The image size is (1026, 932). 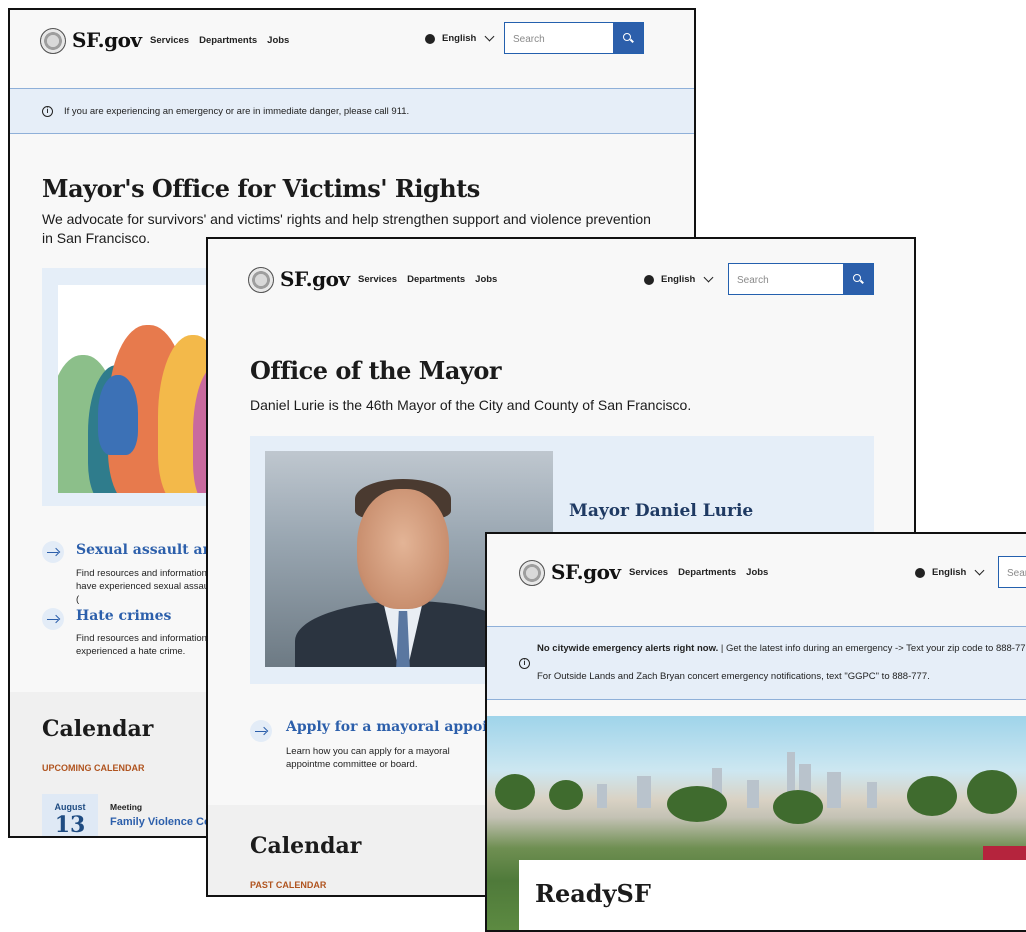 I want to click on silhouettes-illustration, so click(x=138, y=389).